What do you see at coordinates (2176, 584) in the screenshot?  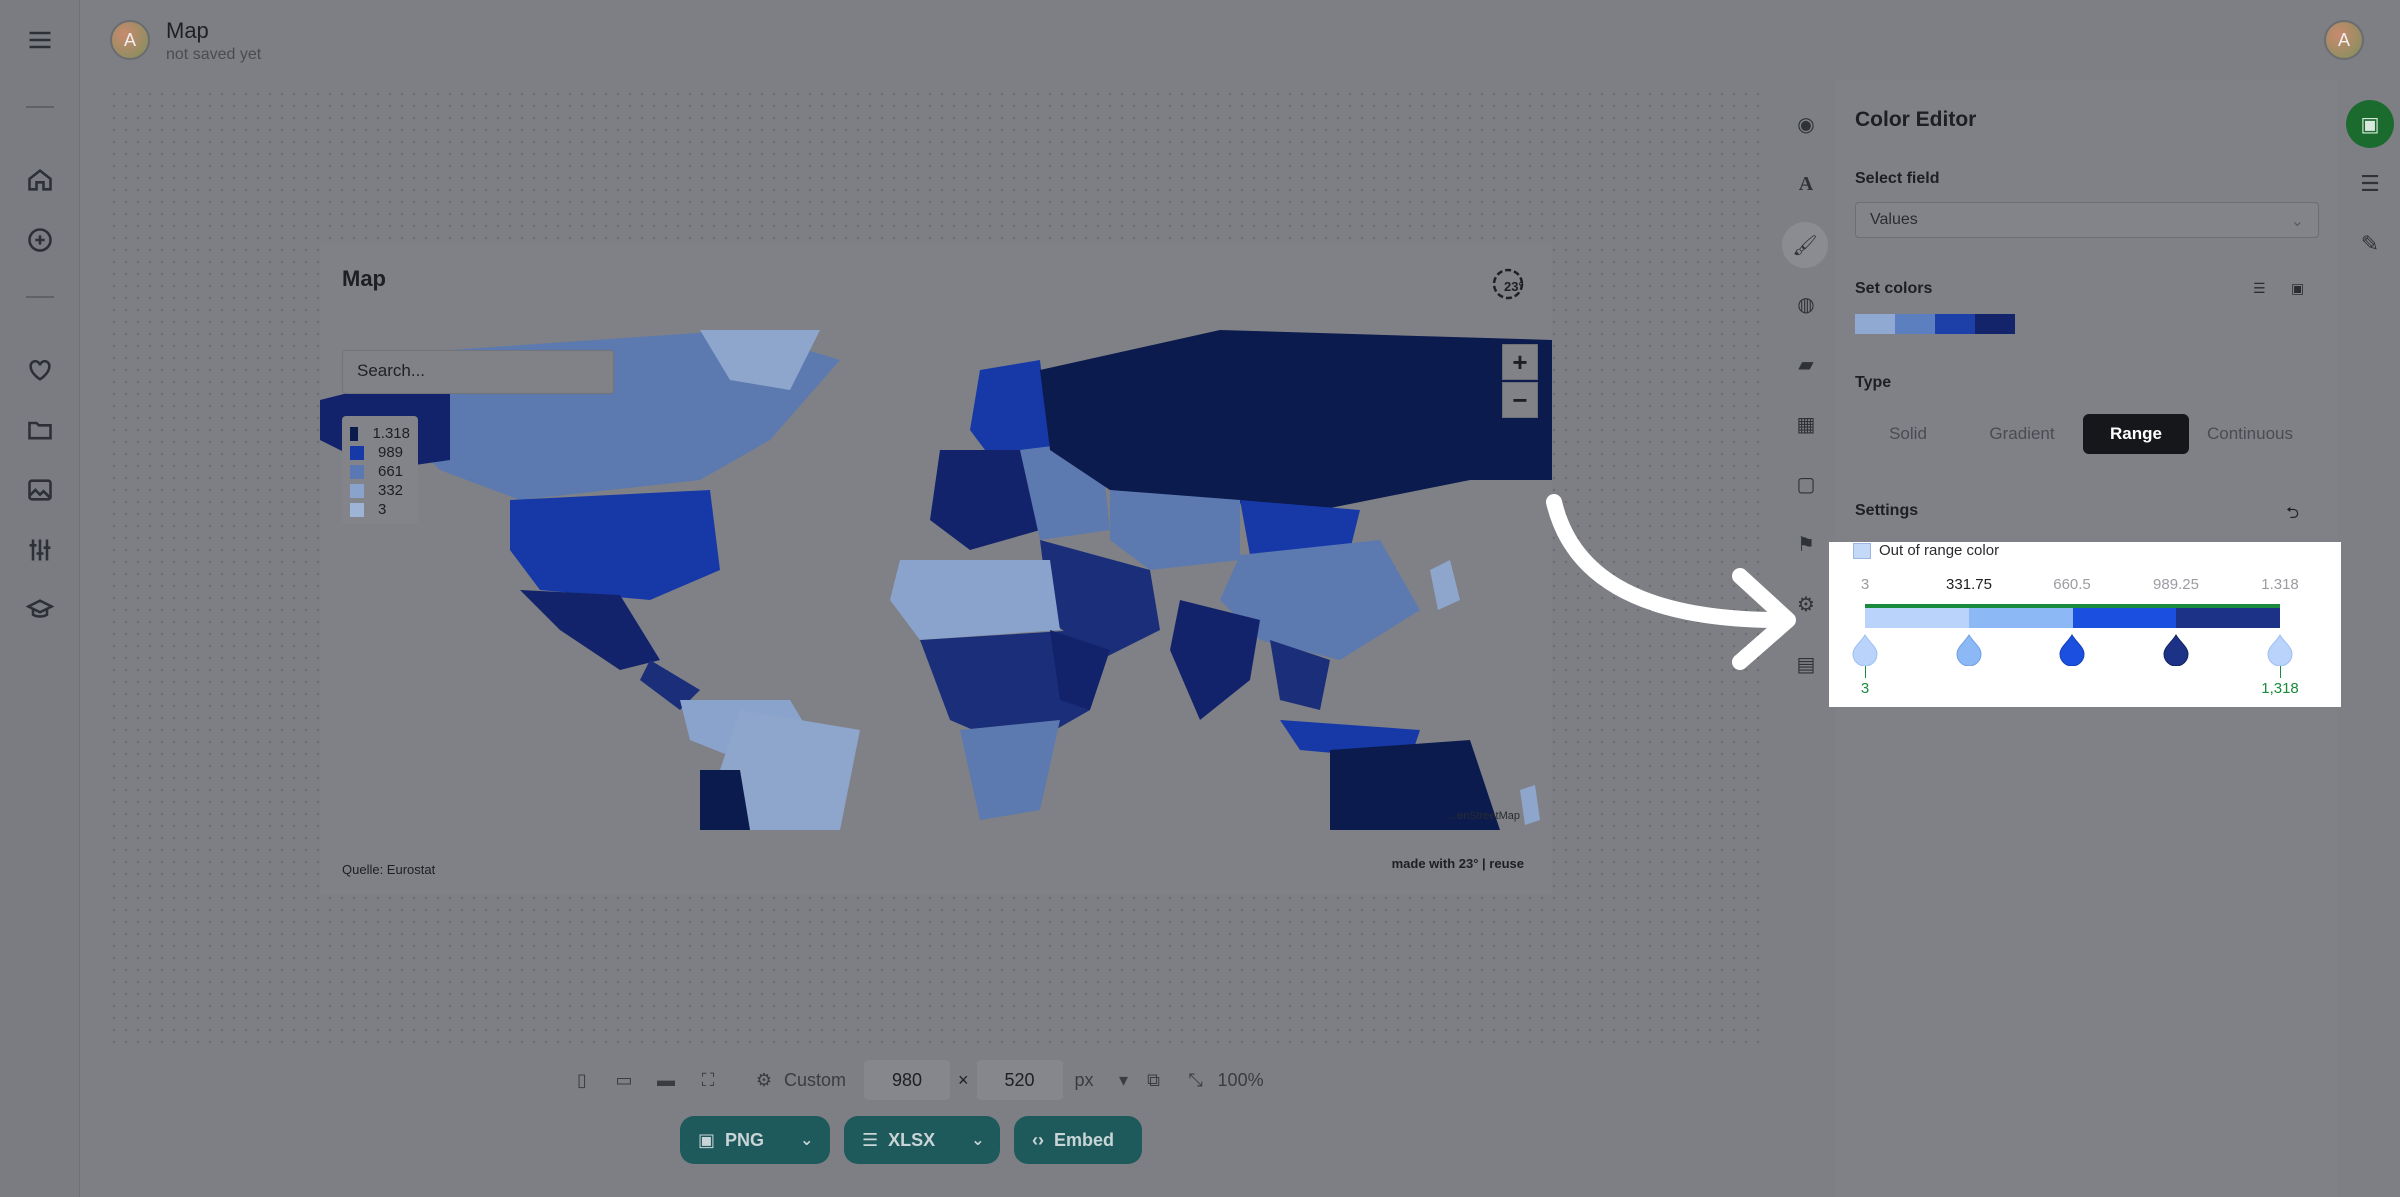 I see `range-tick-label: 989.25` at bounding box center [2176, 584].